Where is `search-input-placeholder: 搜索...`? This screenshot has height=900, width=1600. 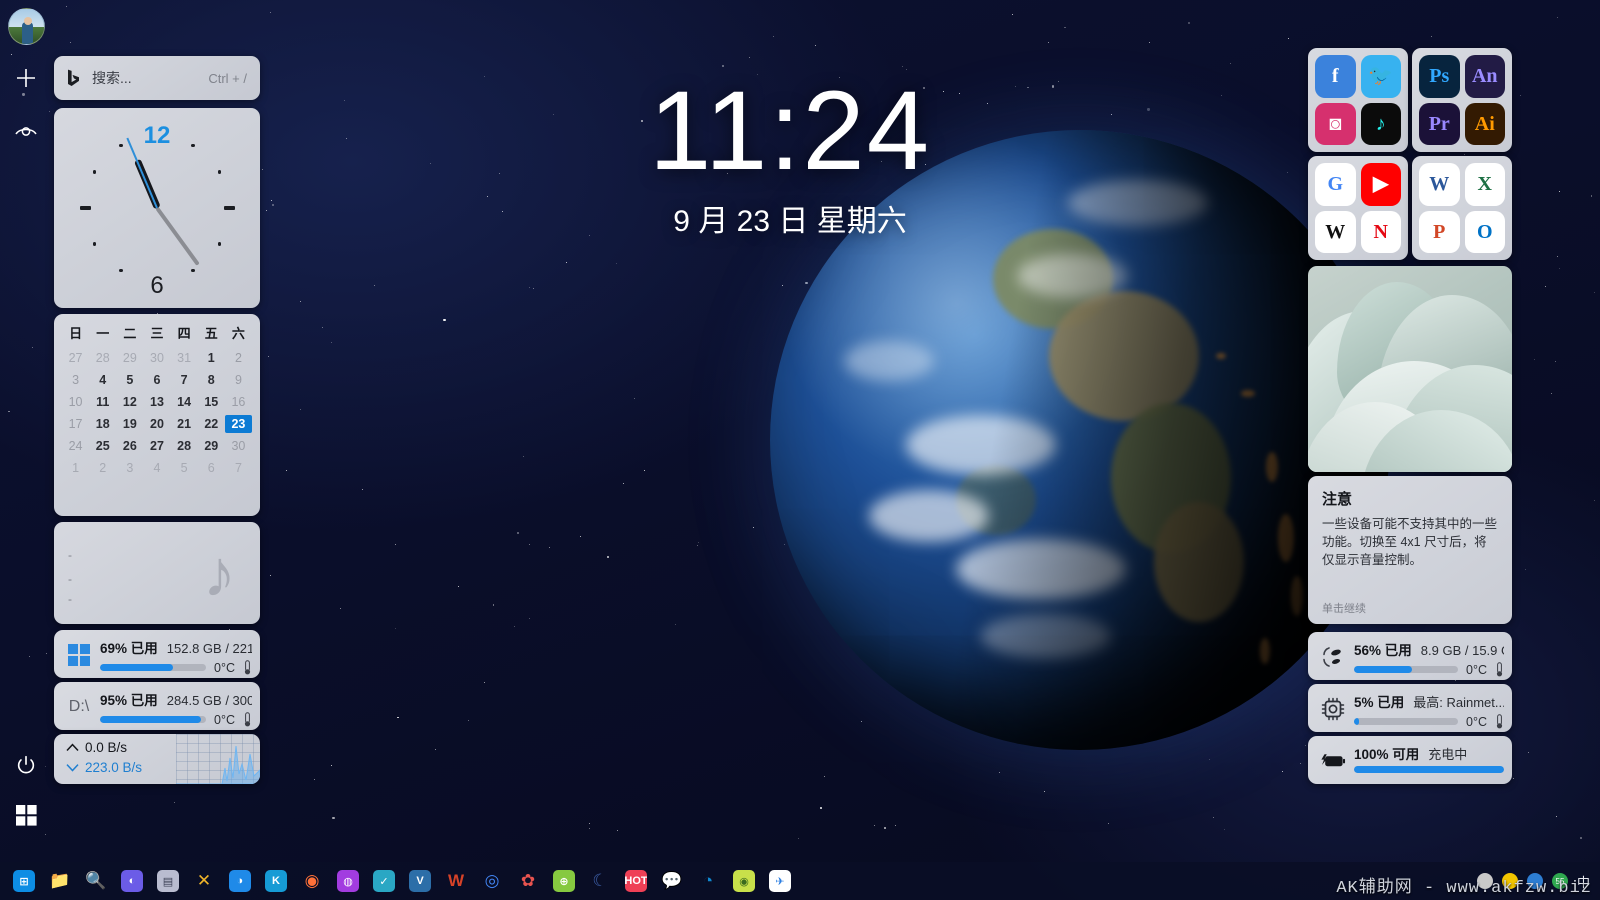 search-input-placeholder: 搜索... is located at coordinates (150, 78).